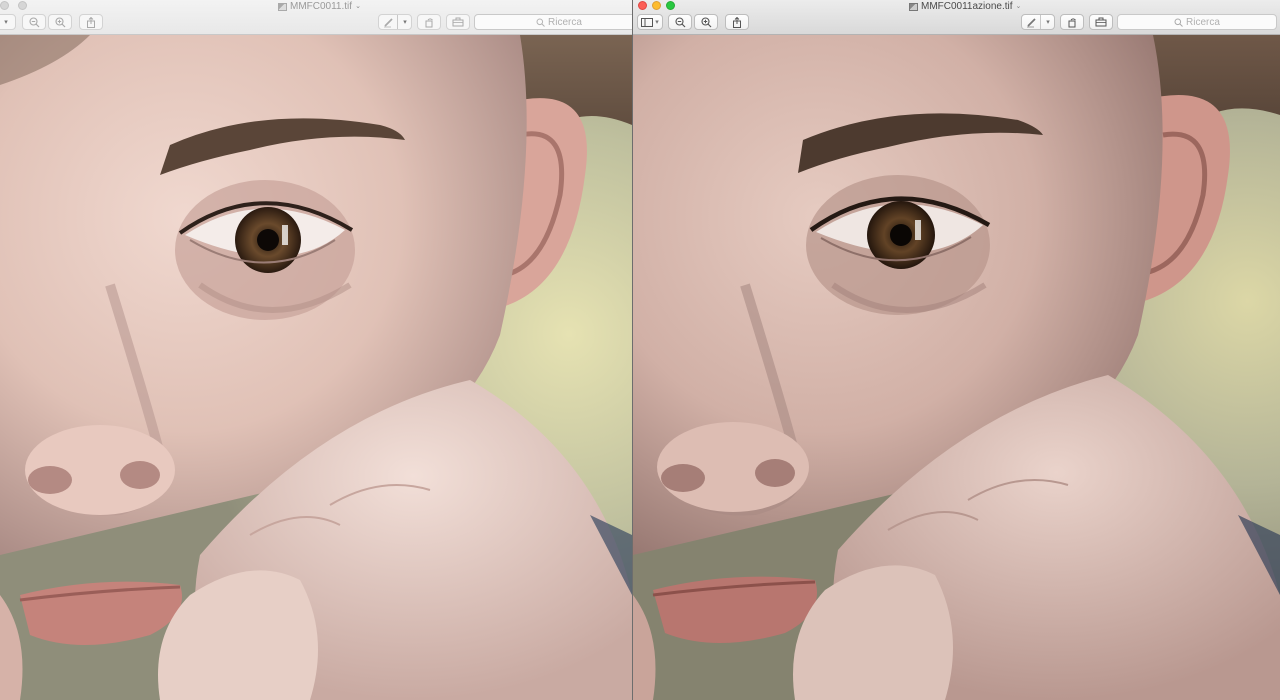  Describe the element at coordinates (670, 5) in the screenshot. I see `zoom-window-button` at that location.